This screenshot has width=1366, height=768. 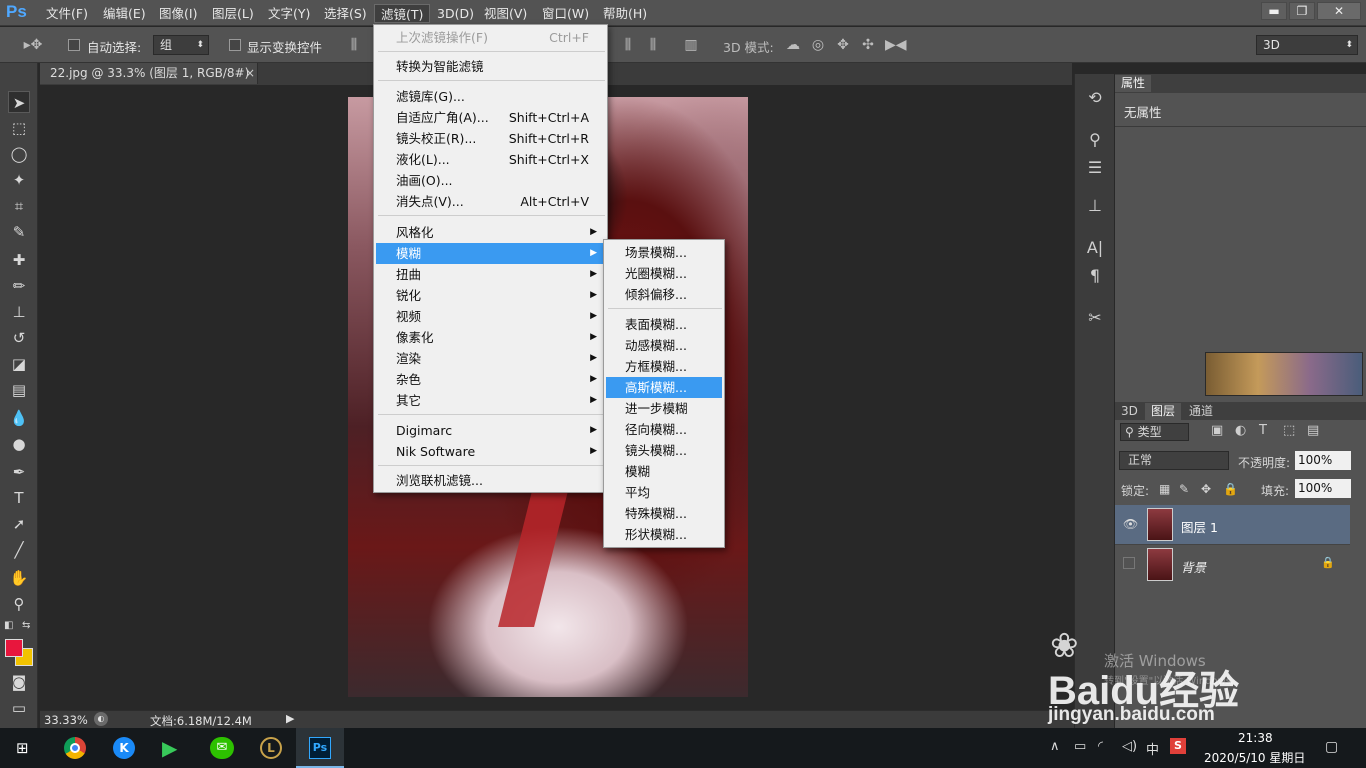 What do you see at coordinates (490, 232) in the screenshot?
I see `menu-item-stylize: 风格化 ▶` at bounding box center [490, 232].